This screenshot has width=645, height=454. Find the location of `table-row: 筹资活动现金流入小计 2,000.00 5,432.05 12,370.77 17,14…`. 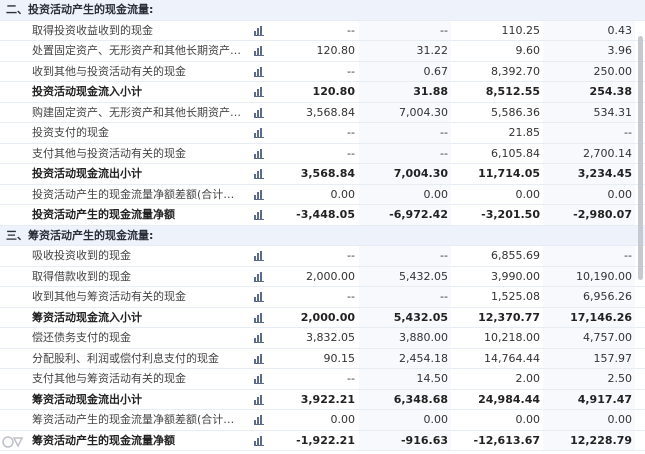

table-row: 筹资活动现金流入小计 2,000.00 5,432.05 12,370.77 17,14… is located at coordinates (322, 317).